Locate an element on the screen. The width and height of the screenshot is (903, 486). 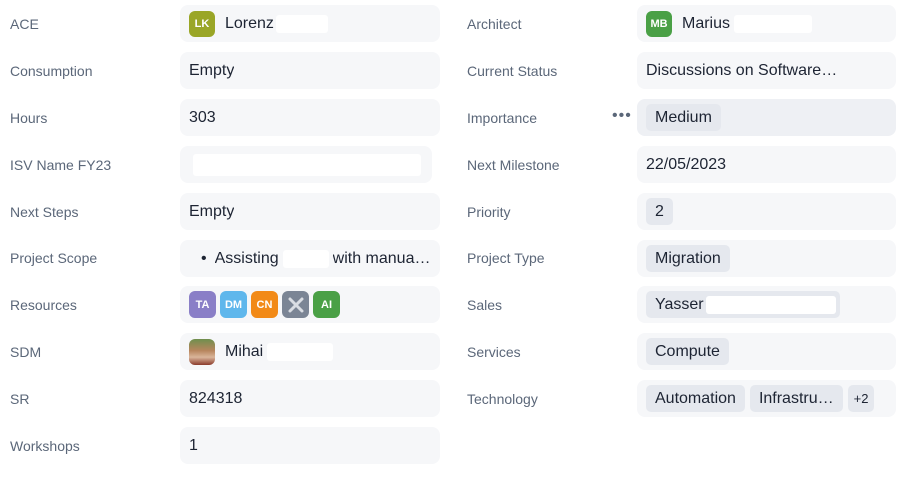
avatar-dm: DM is located at coordinates (233, 304).